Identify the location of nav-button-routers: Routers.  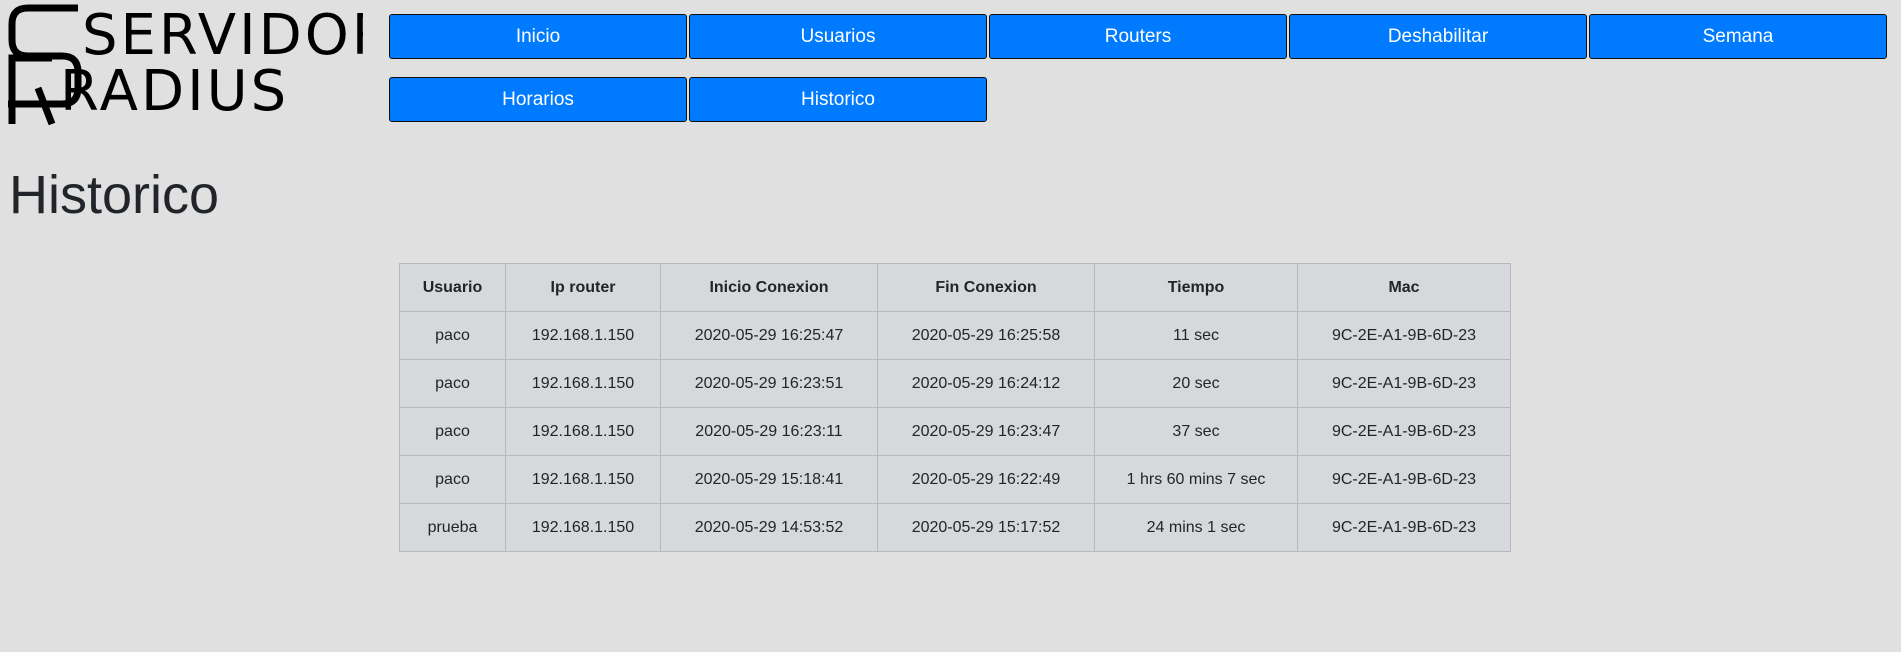
(1138, 36).